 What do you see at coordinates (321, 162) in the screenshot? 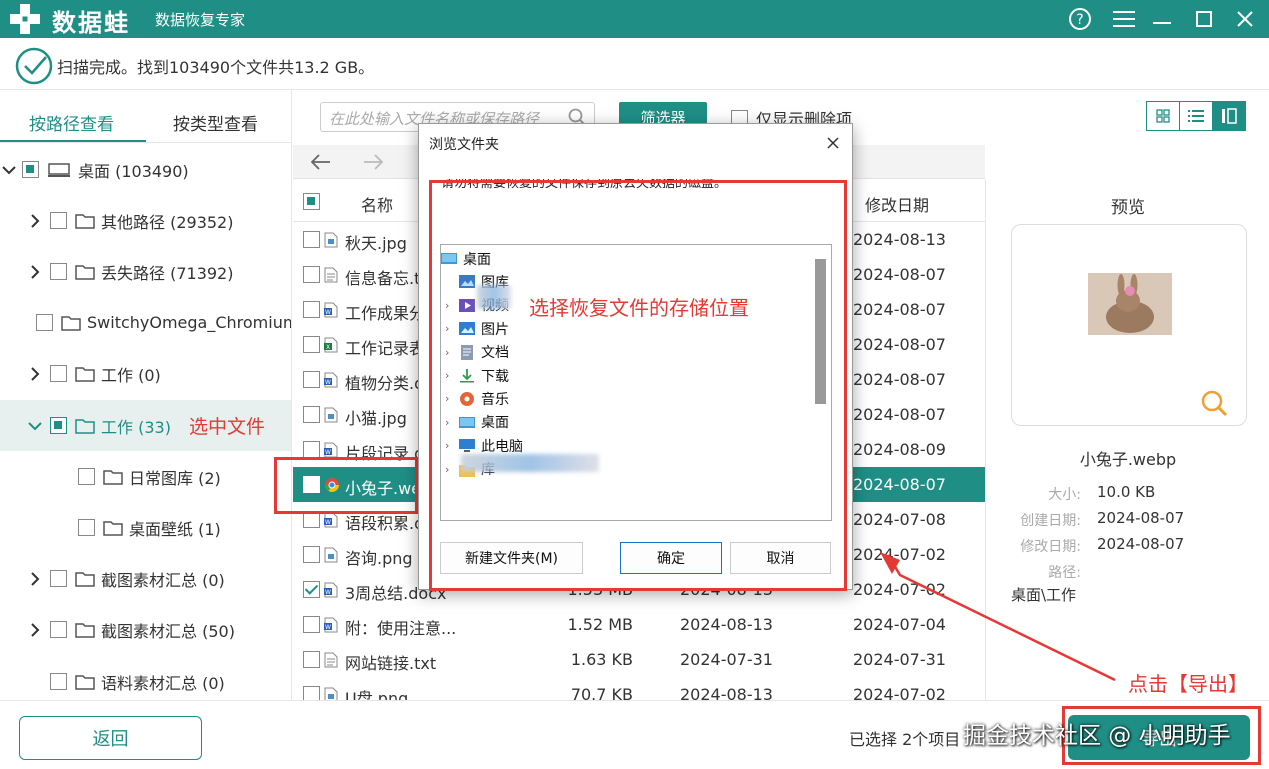
I see `back-arrow-icon` at bounding box center [321, 162].